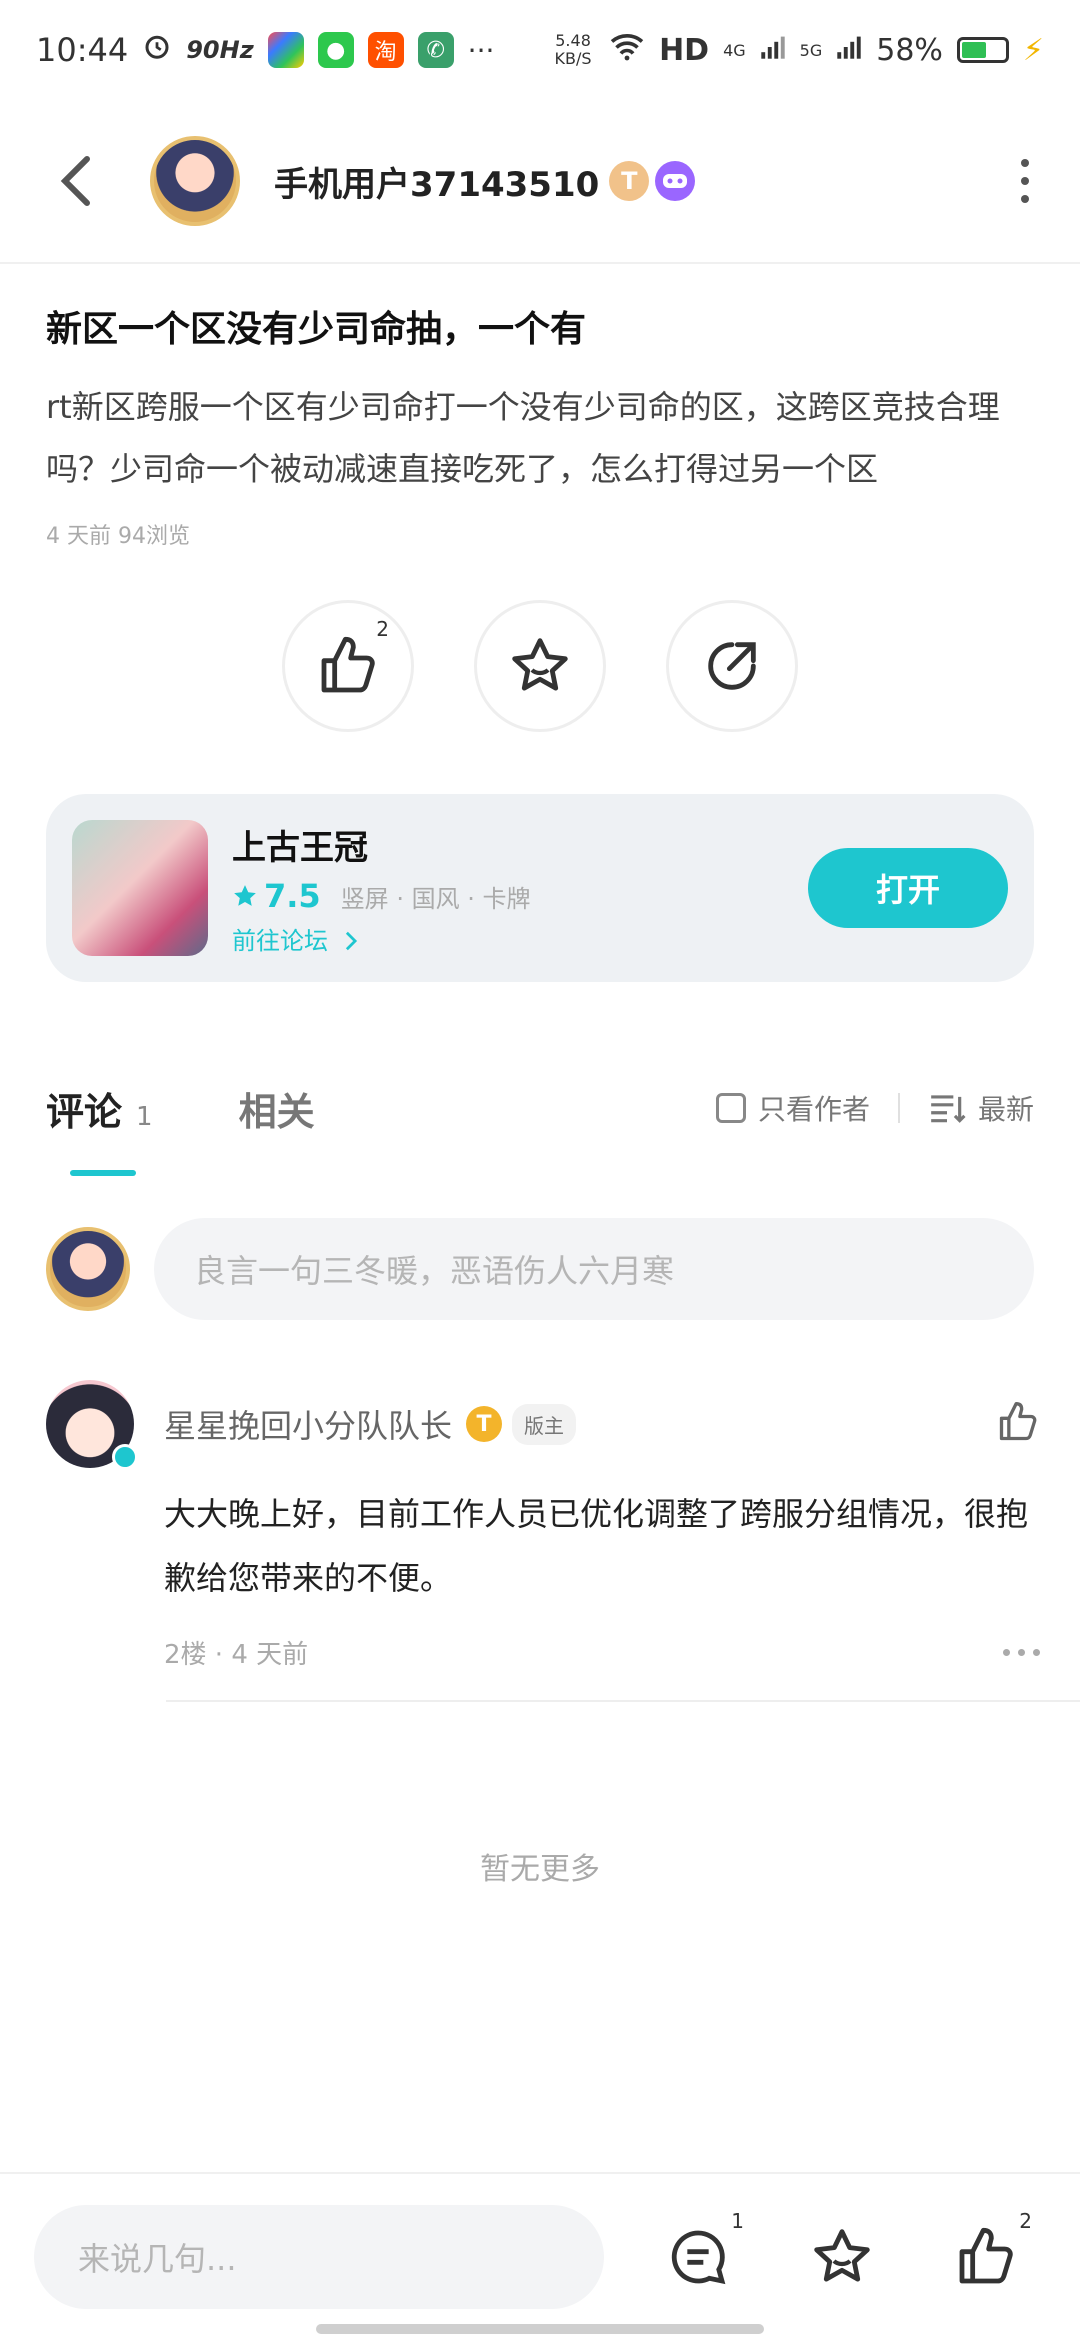  I want to click on status-right: 5.48 KB/S HD 4G 5G 58% ⚡, so click(797, 50).